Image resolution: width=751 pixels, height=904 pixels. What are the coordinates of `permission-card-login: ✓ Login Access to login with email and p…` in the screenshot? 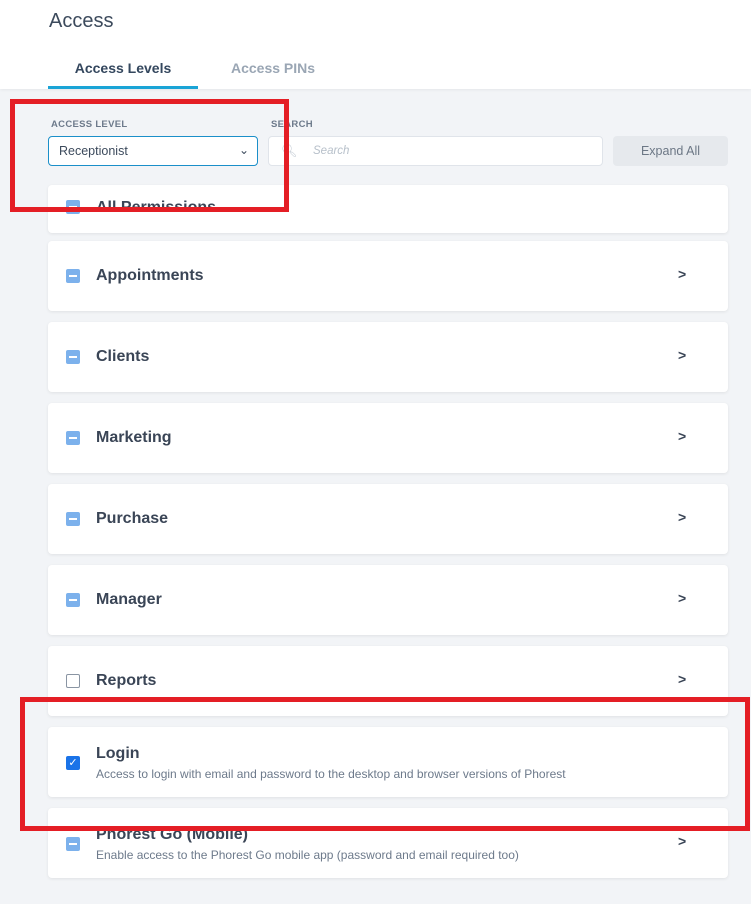 It's located at (388, 762).